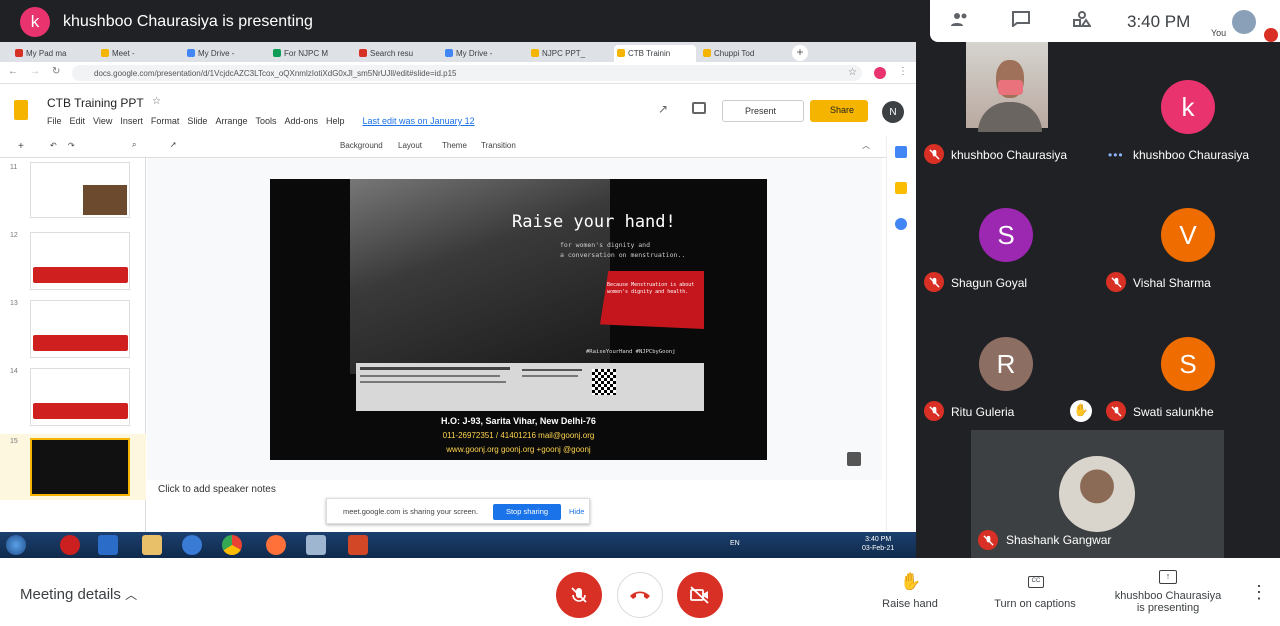 The height and width of the screenshot is (626, 1280). What do you see at coordinates (95, 103) in the screenshot?
I see `doc-title: CTB Training PPT` at bounding box center [95, 103].